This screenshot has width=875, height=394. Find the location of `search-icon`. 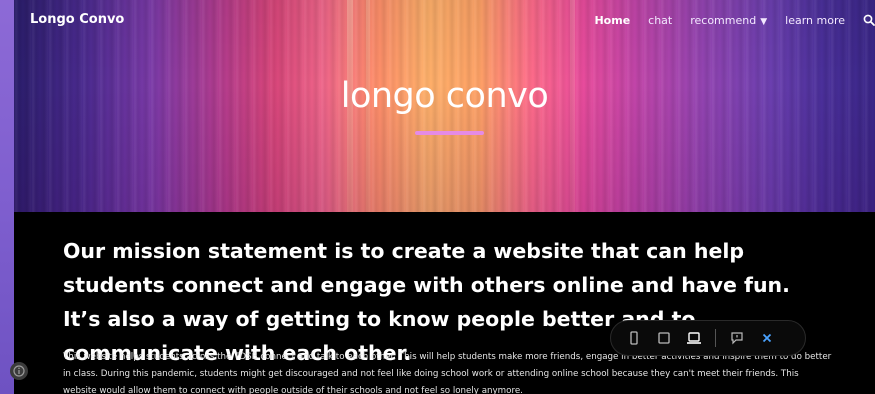

search-icon is located at coordinates (869, 20).